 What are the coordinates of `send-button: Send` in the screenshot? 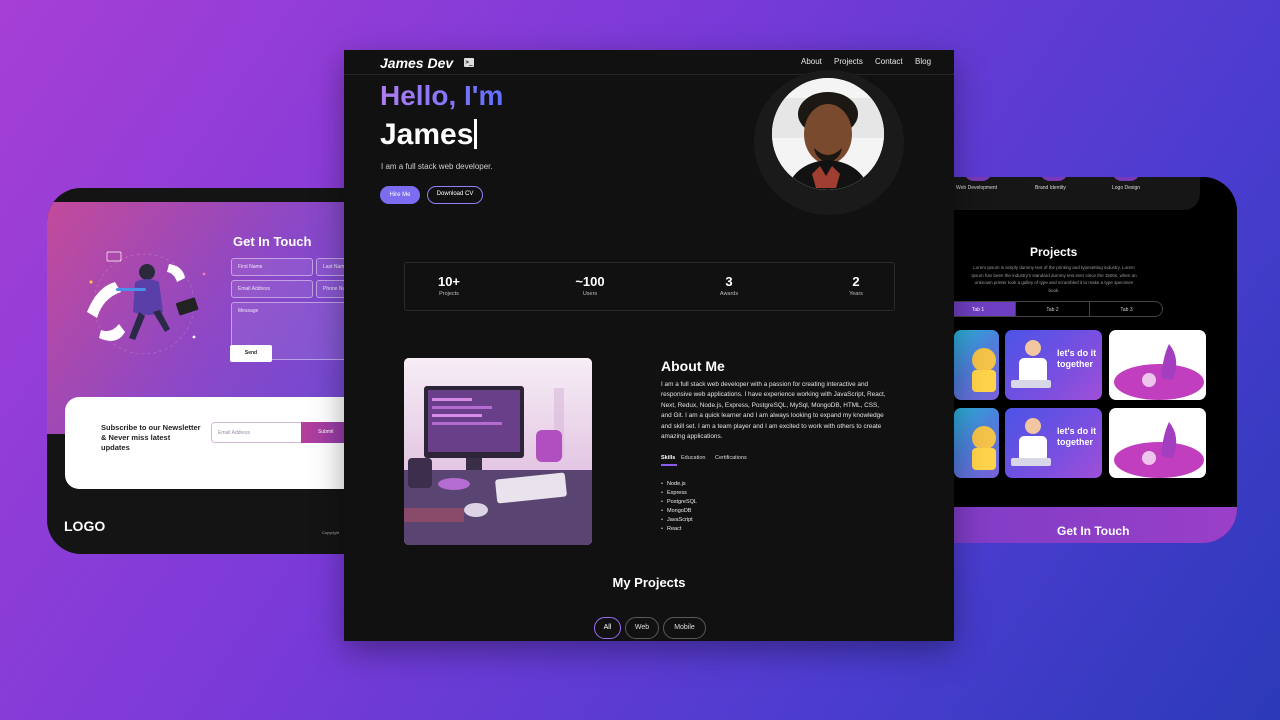 It's located at (251, 353).